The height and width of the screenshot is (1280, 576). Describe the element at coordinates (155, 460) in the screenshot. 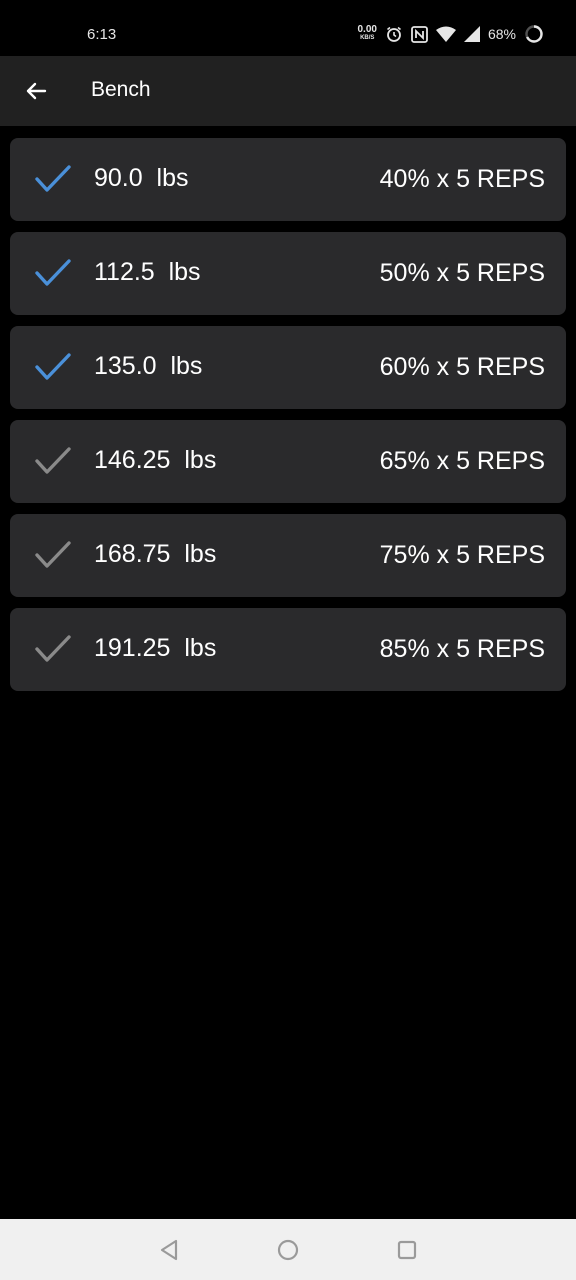

I see `set-weight: 146.25 lbs` at that location.